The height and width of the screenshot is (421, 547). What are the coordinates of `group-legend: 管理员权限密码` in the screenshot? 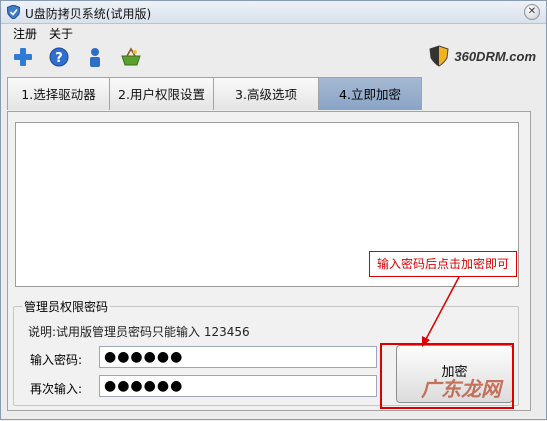 It's located at (66, 306).